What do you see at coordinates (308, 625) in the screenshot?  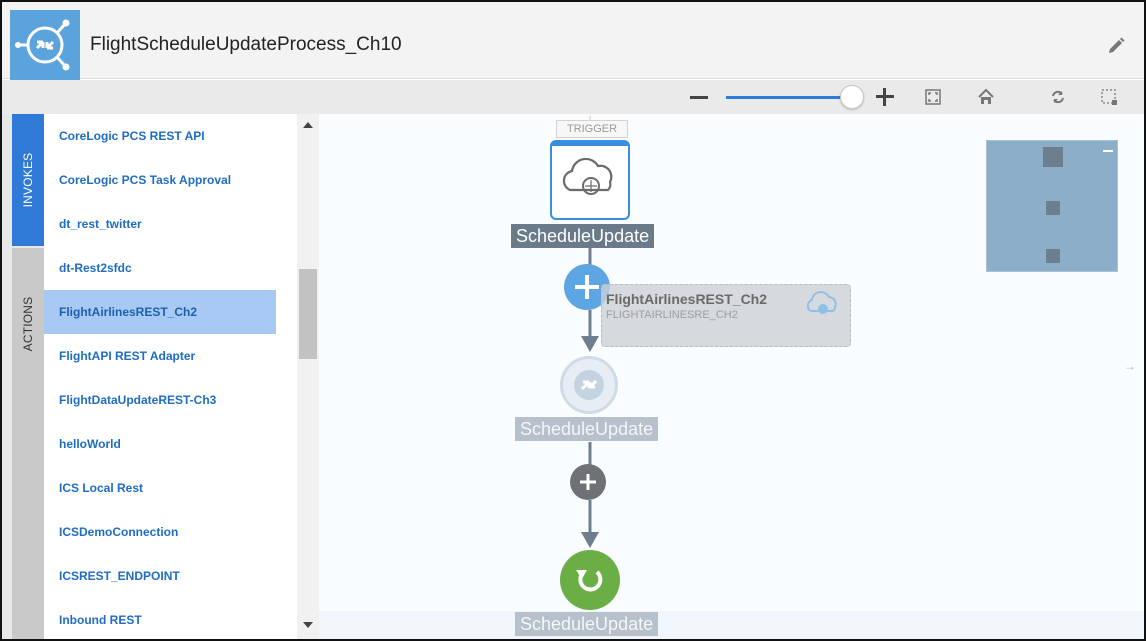 I see `scroll-down-arrow-icon` at bounding box center [308, 625].